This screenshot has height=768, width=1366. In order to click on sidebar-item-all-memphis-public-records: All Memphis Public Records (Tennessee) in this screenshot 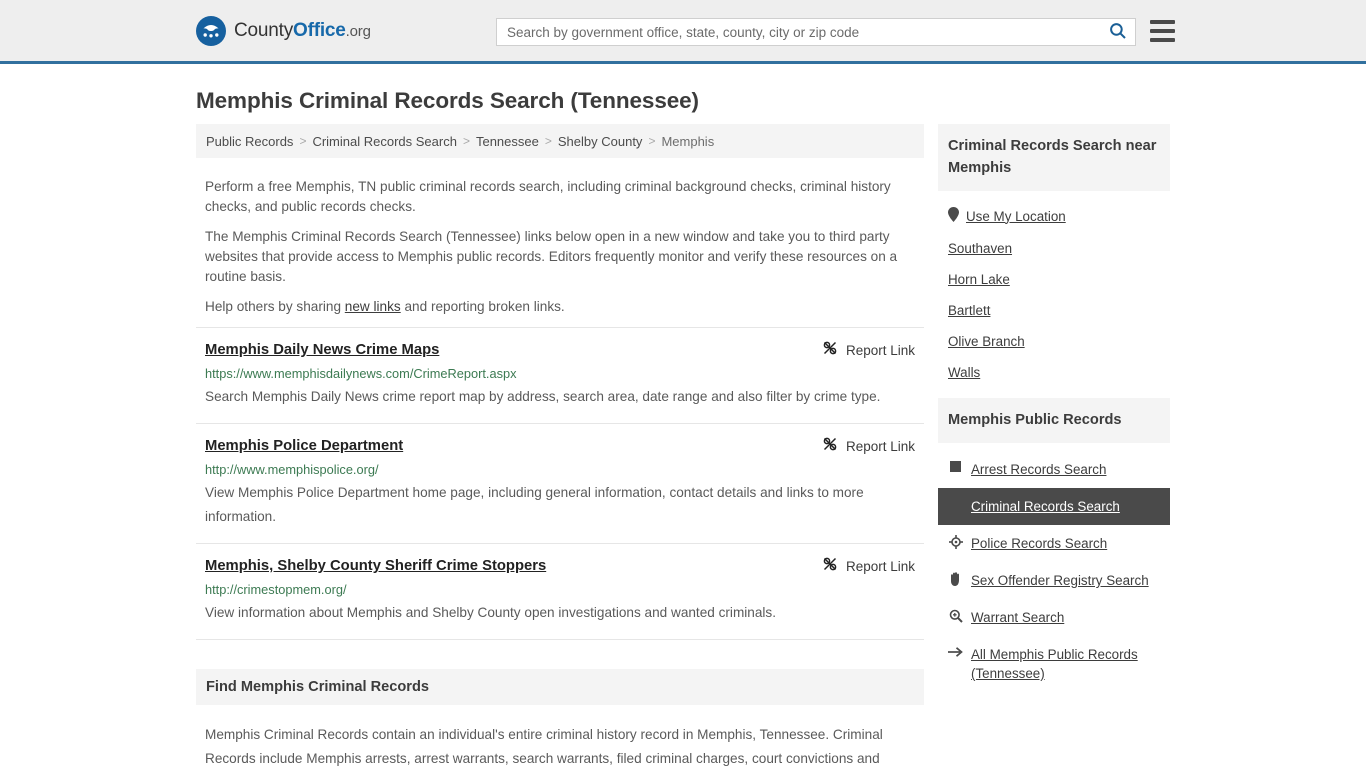, I will do `click(1054, 664)`.